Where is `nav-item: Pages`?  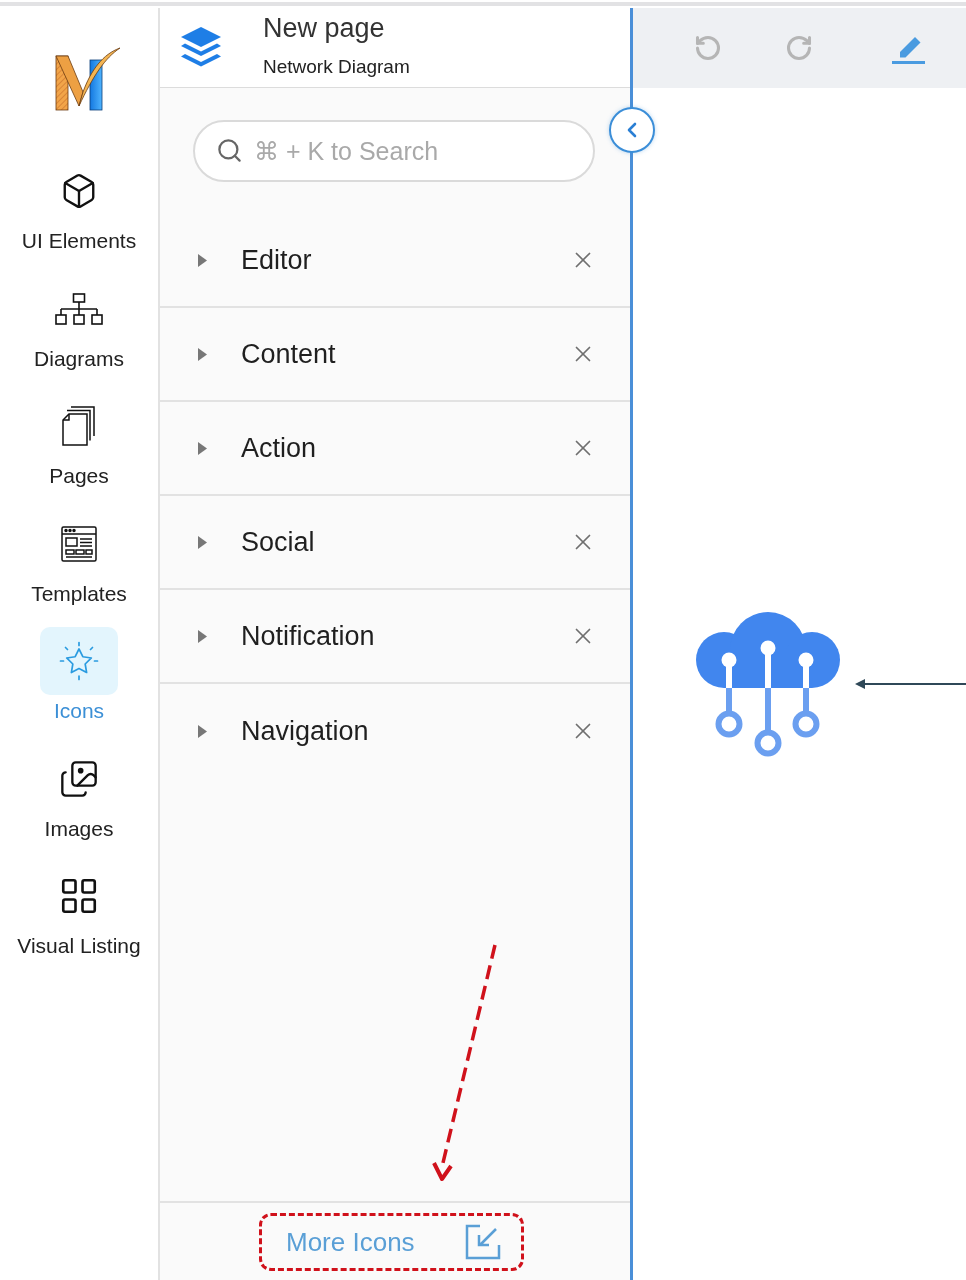 nav-item: Pages is located at coordinates (79, 440).